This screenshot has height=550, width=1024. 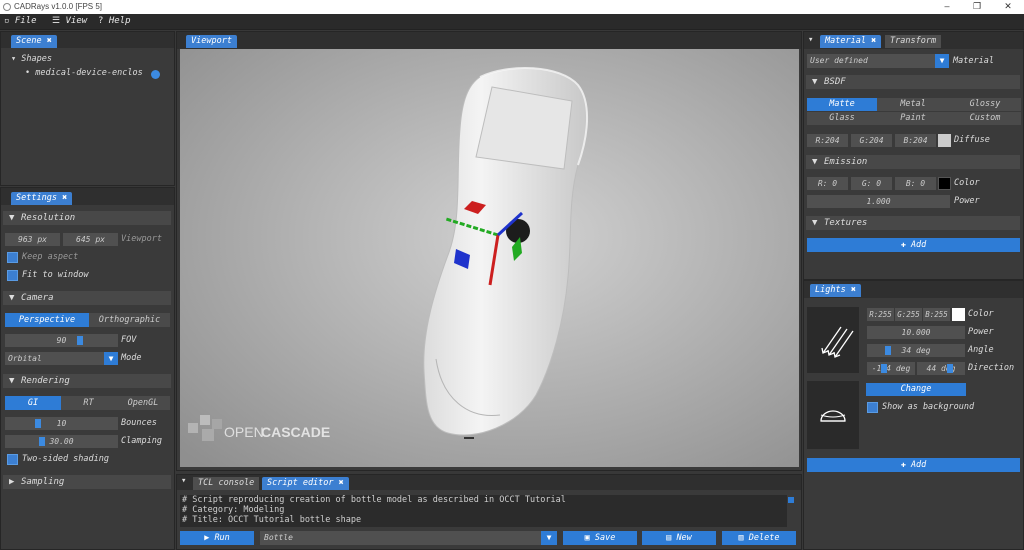 I want to click on bsdf-matte: Matte, so click(x=842, y=104).